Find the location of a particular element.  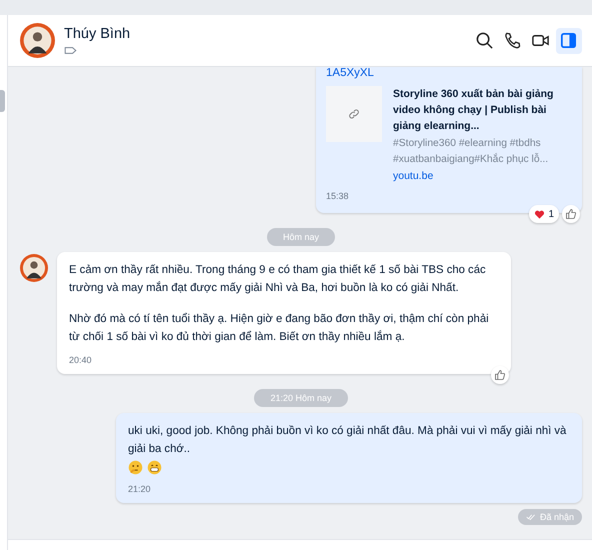

message-time: 20:40 is located at coordinates (81, 360).